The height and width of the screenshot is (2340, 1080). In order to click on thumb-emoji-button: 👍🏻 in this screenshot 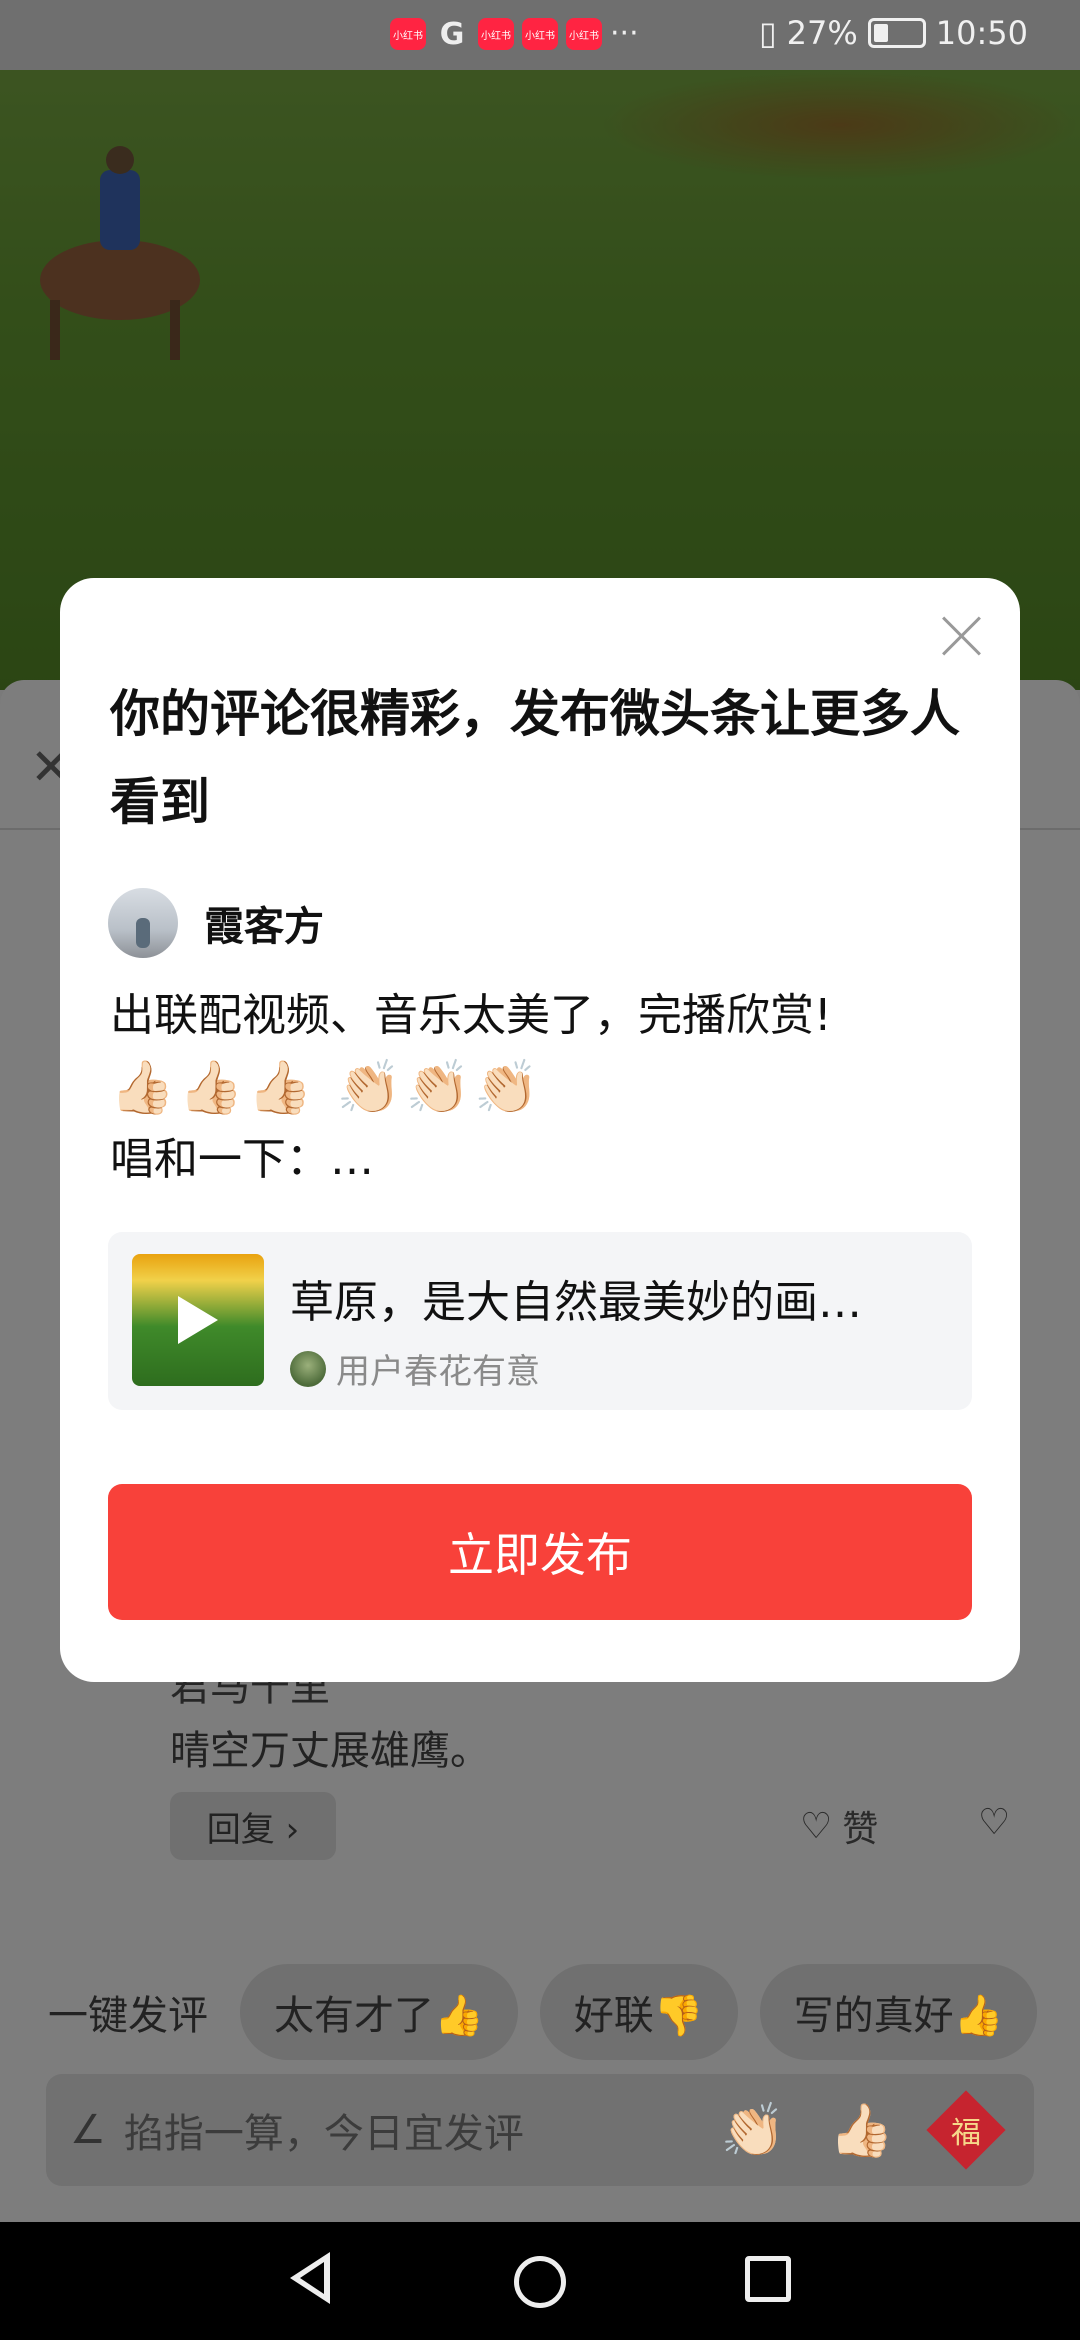, I will do `click(861, 2130)`.